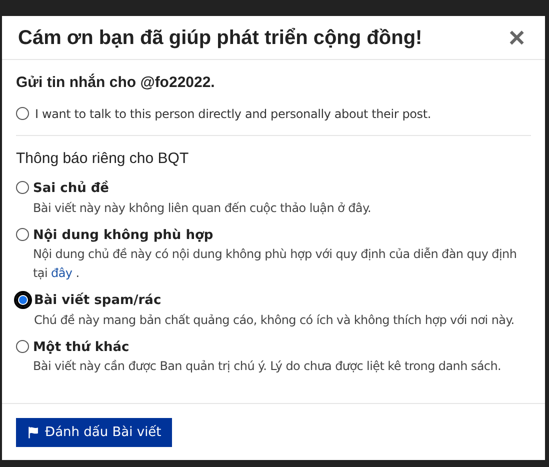 This screenshot has height=467, width=549. I want to click on option-label: I want to talk to this person directly and personally about their post., so click(233, 113).